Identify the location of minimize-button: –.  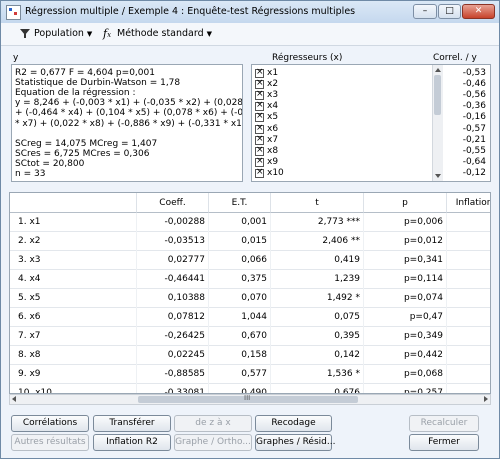
(425, 11).